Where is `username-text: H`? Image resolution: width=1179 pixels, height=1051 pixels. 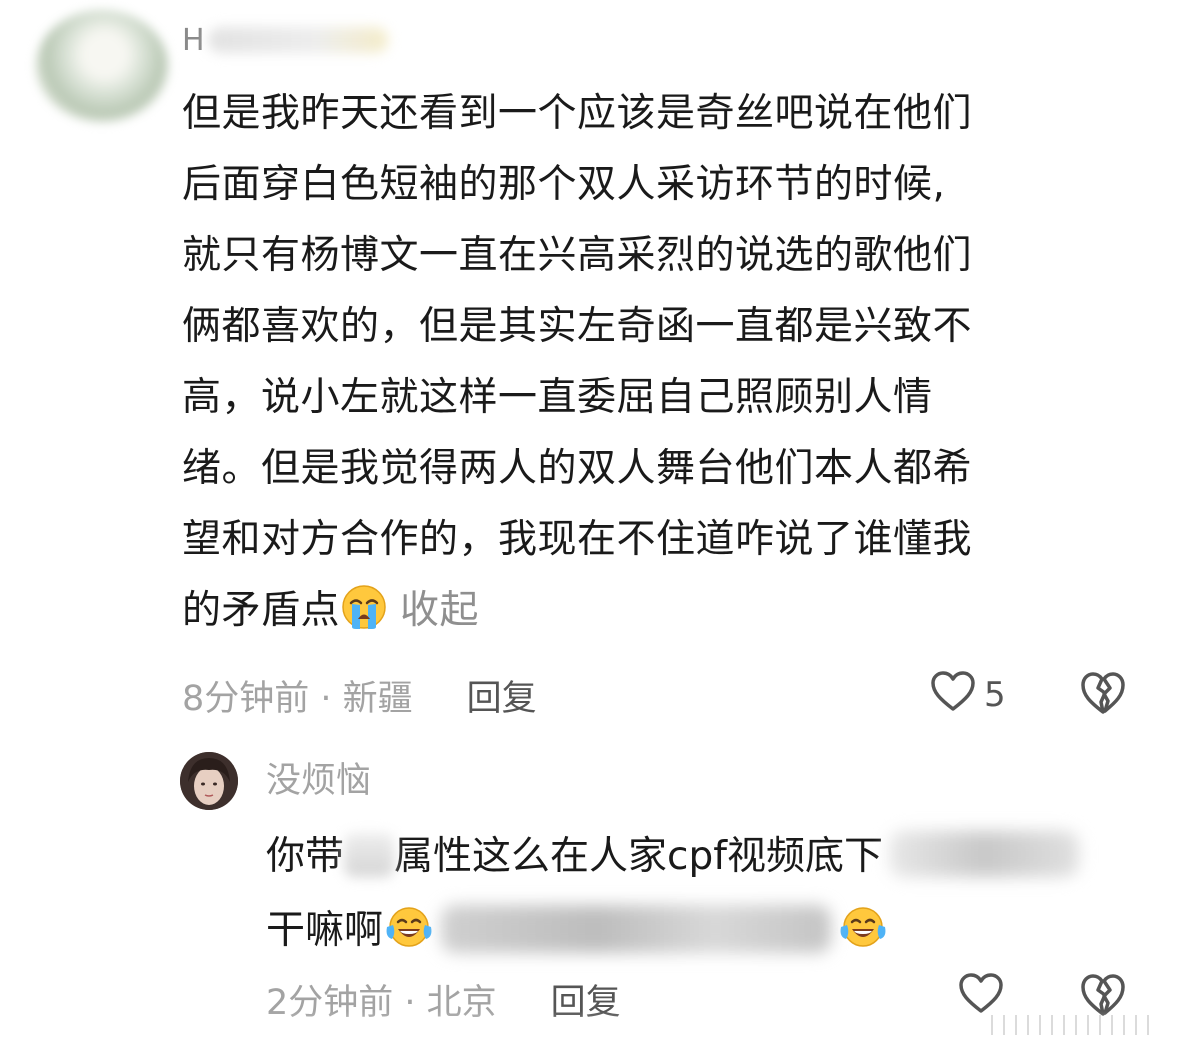
username-text: H is located at coordinates (192, 40).